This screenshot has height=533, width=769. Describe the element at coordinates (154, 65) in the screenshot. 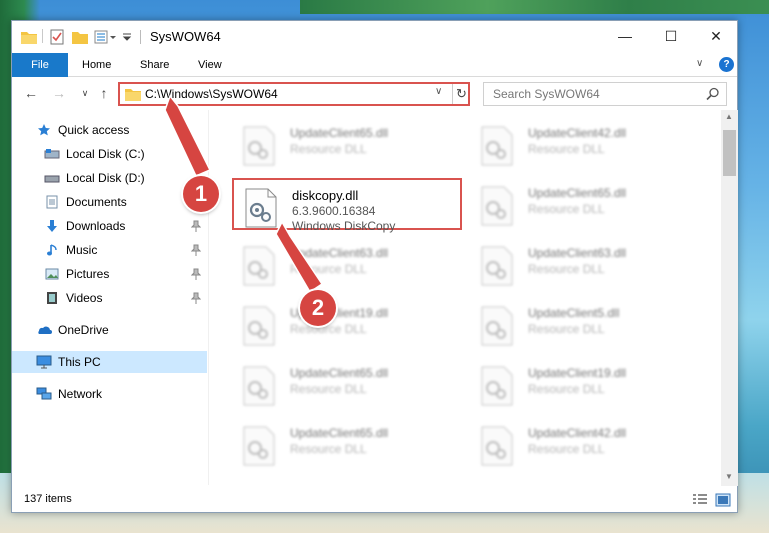

I see `tab-share: Share` at that location.